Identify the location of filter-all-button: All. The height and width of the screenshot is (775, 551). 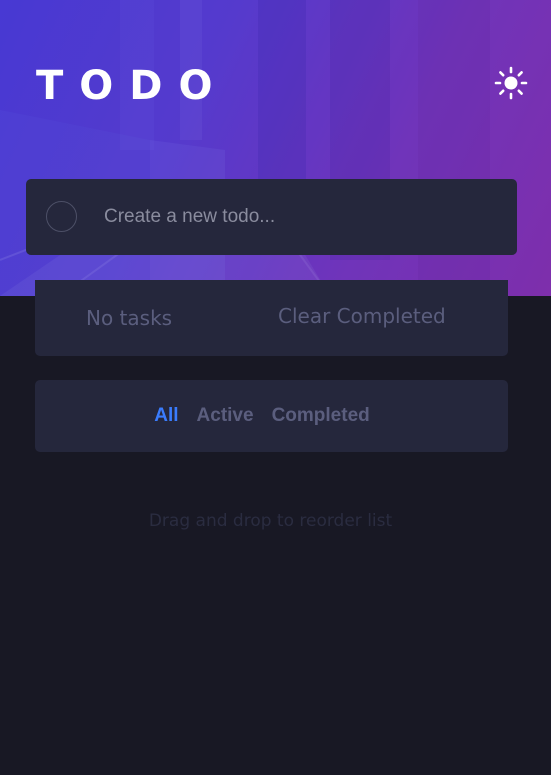
(166, 416).